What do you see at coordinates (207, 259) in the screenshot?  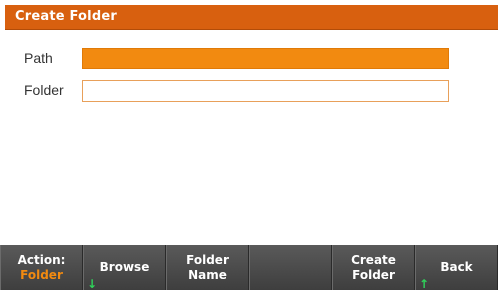 I see `softkey-label: Folder` at bounding box center [207, 259].